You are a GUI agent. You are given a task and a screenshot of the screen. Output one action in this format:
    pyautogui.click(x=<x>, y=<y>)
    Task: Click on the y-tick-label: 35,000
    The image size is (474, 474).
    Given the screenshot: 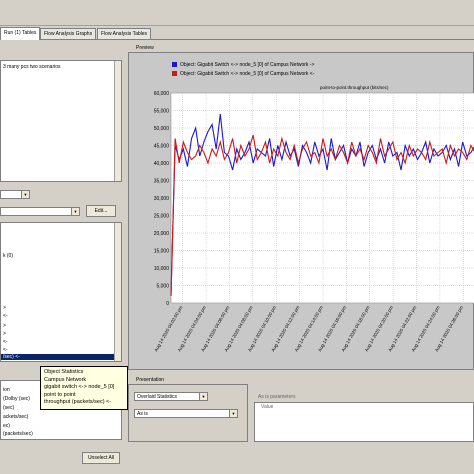 What is the action you would take?
    pyautogui.click(x=162, y=181)
    